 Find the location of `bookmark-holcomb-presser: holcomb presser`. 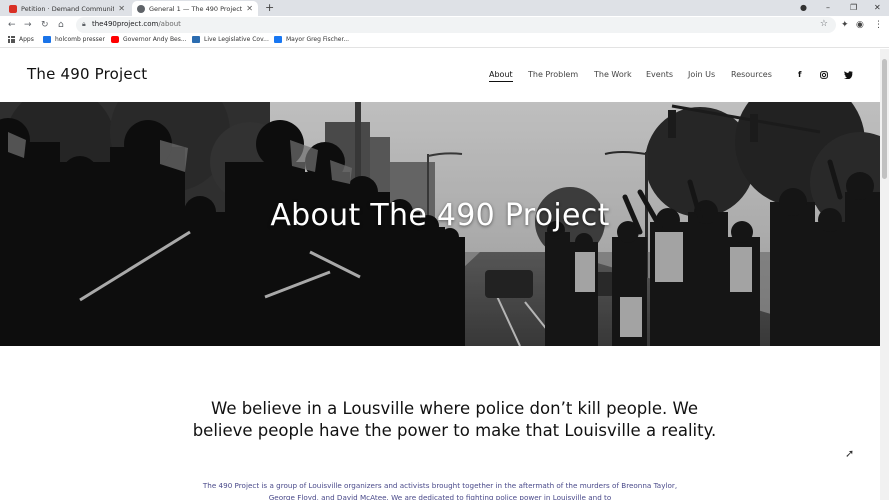

bookmark-holcomb-presser: holcomb presser is located at coordinates (74, 39).